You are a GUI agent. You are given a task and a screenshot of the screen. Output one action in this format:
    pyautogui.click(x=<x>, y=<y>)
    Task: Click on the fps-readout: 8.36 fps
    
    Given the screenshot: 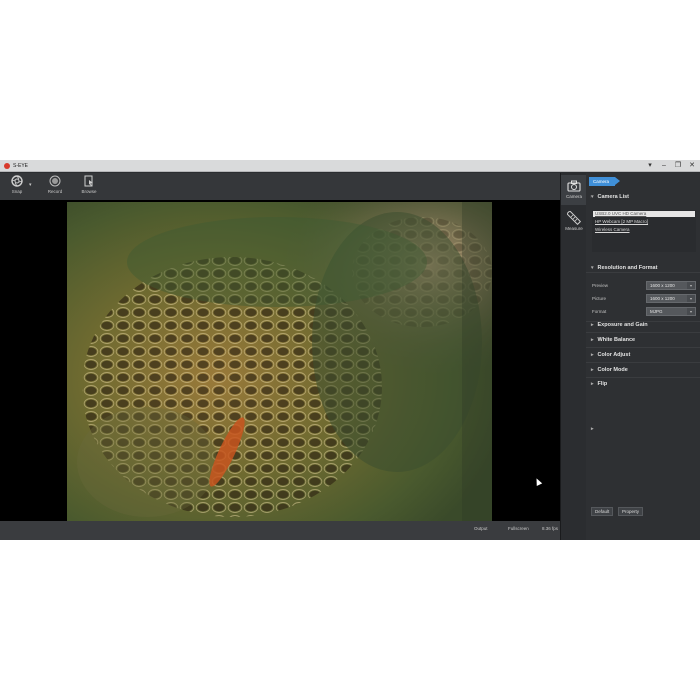 What is the action you would take?
    pyautogui.click(x=550, y=528)
    